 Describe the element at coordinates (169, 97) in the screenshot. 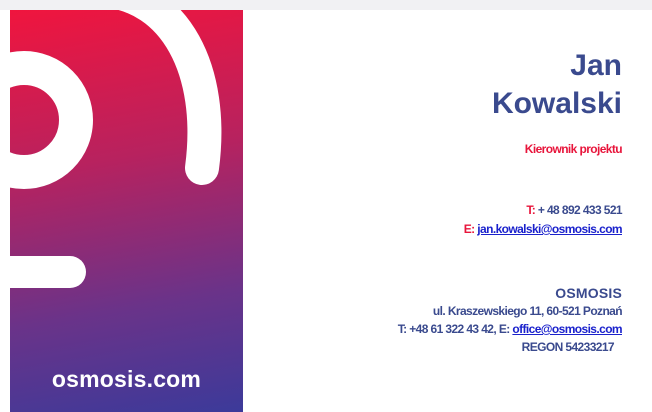

I see `logo-outer-arc` at that location.